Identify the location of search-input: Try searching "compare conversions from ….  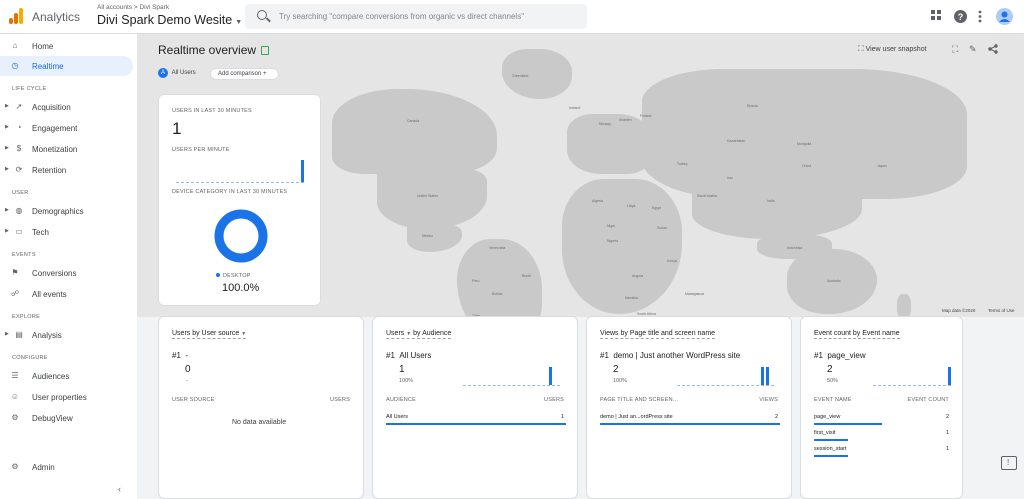
(416, 16).